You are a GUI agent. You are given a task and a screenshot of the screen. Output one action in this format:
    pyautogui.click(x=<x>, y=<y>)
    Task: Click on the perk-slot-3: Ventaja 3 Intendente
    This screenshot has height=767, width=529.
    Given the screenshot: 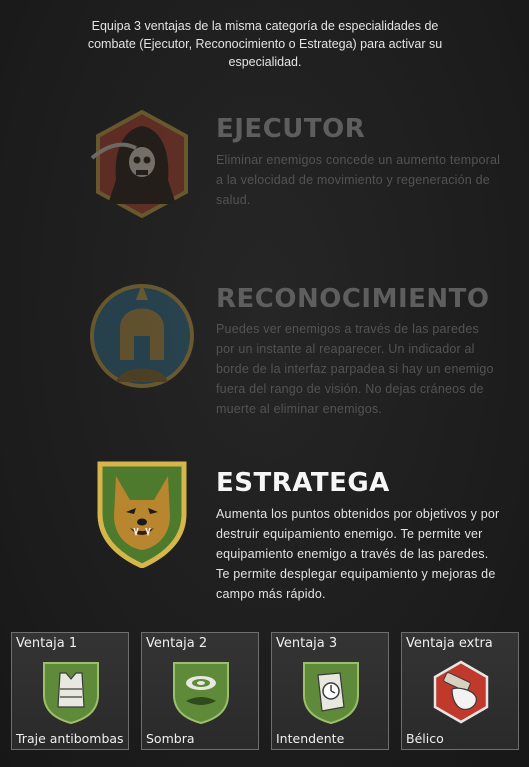 What is the action you would take?
    pyautogui.click(x=330, y=691)
    